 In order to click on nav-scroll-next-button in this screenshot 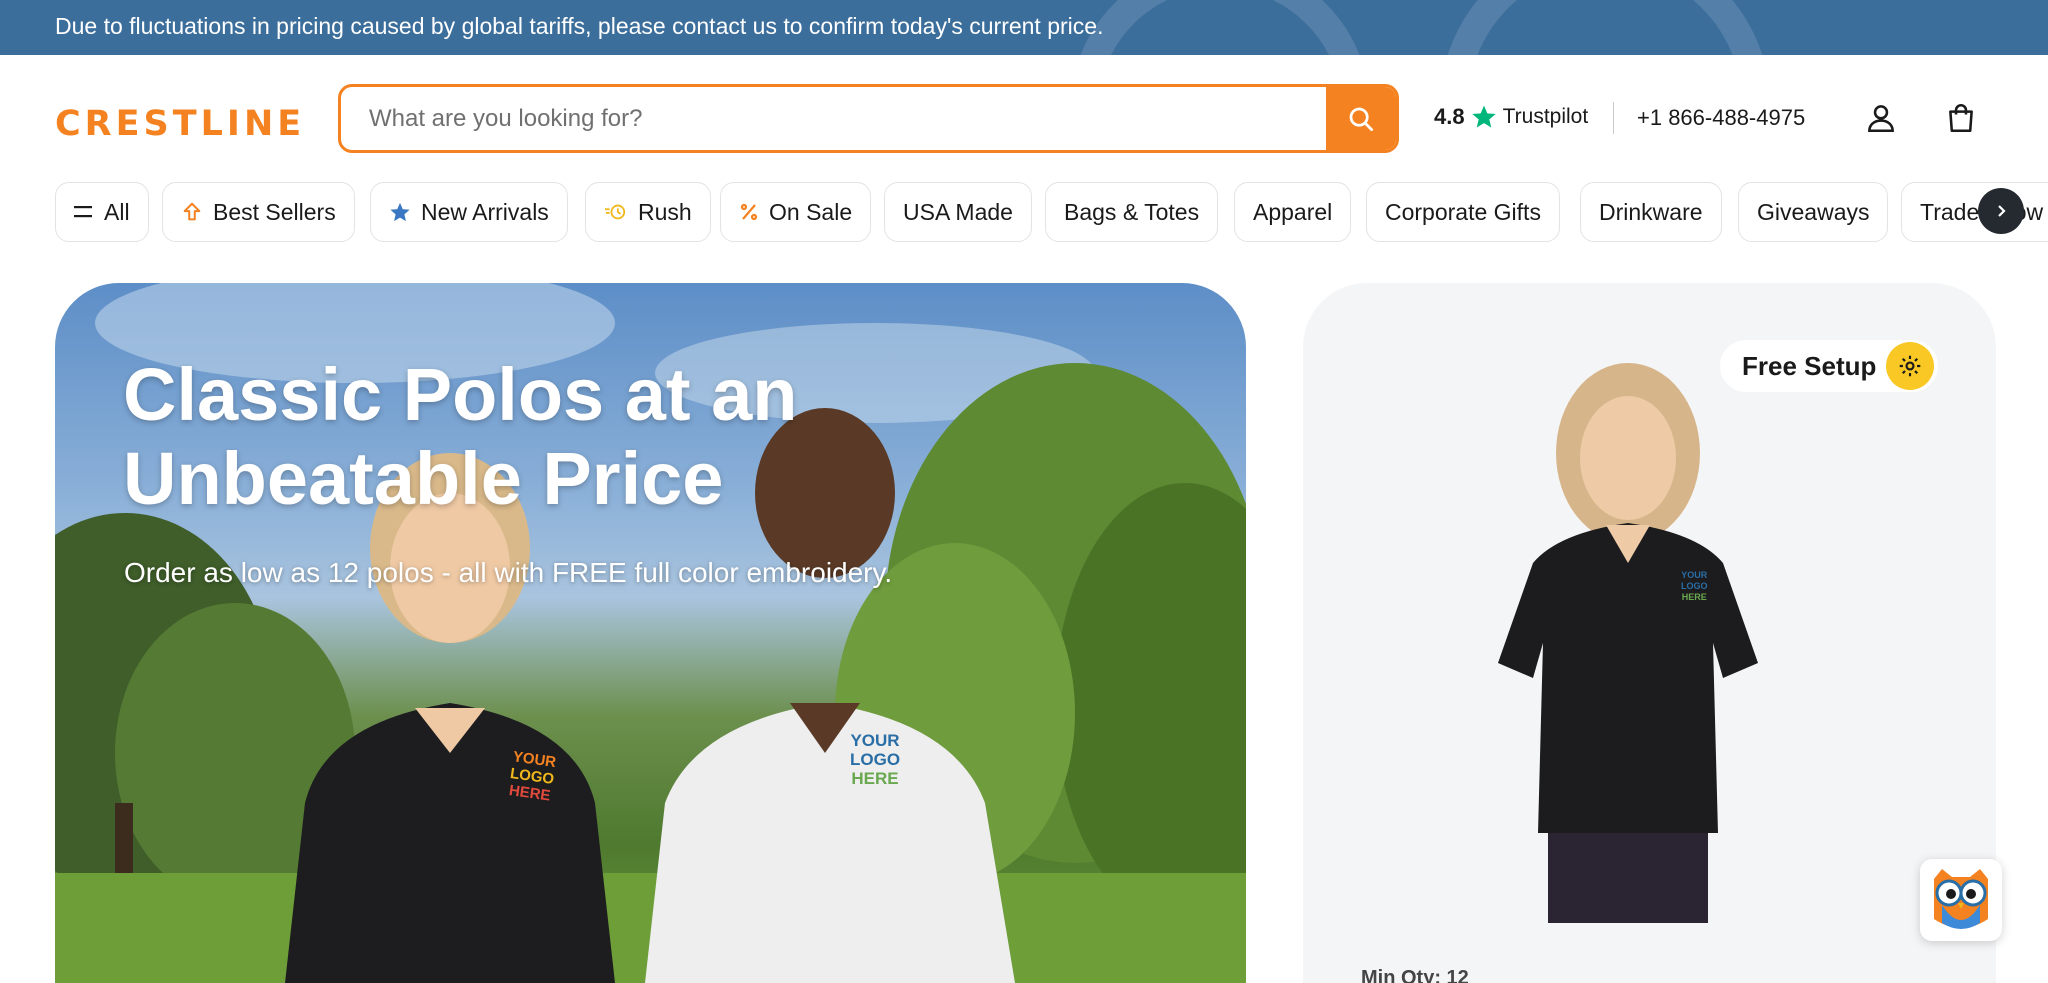, I will do `click(2001, 211)`.